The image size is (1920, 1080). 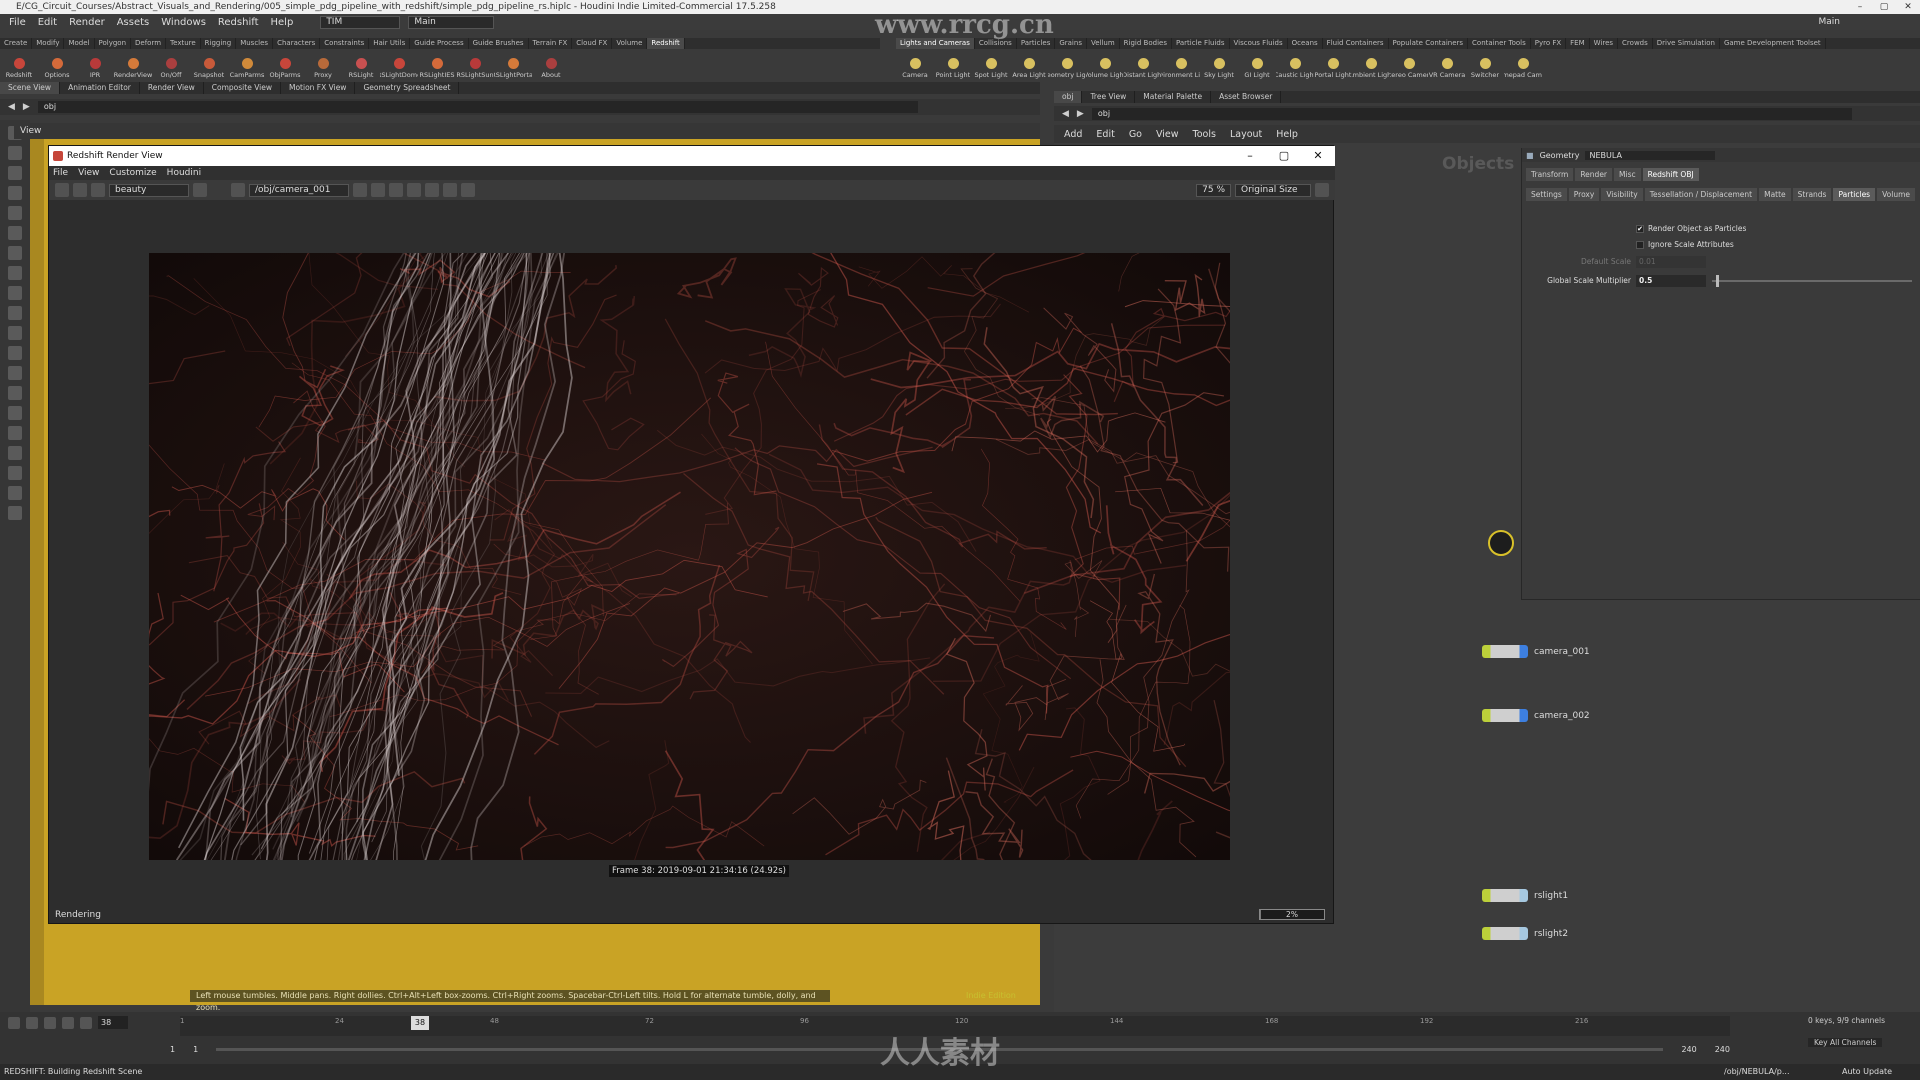 I want to click on network-menu-help: Help, so click(x=1287, y=134).